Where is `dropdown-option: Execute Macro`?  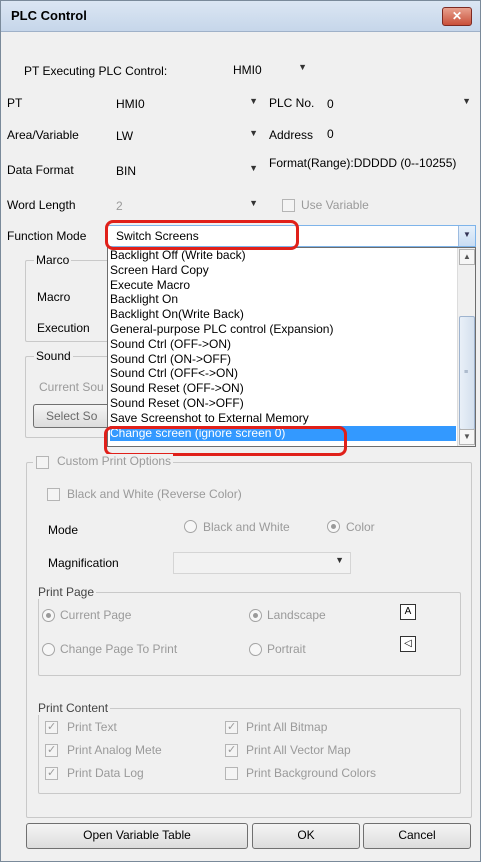
dropdown-option: Execute Macro is located at coordinates (283, 285).